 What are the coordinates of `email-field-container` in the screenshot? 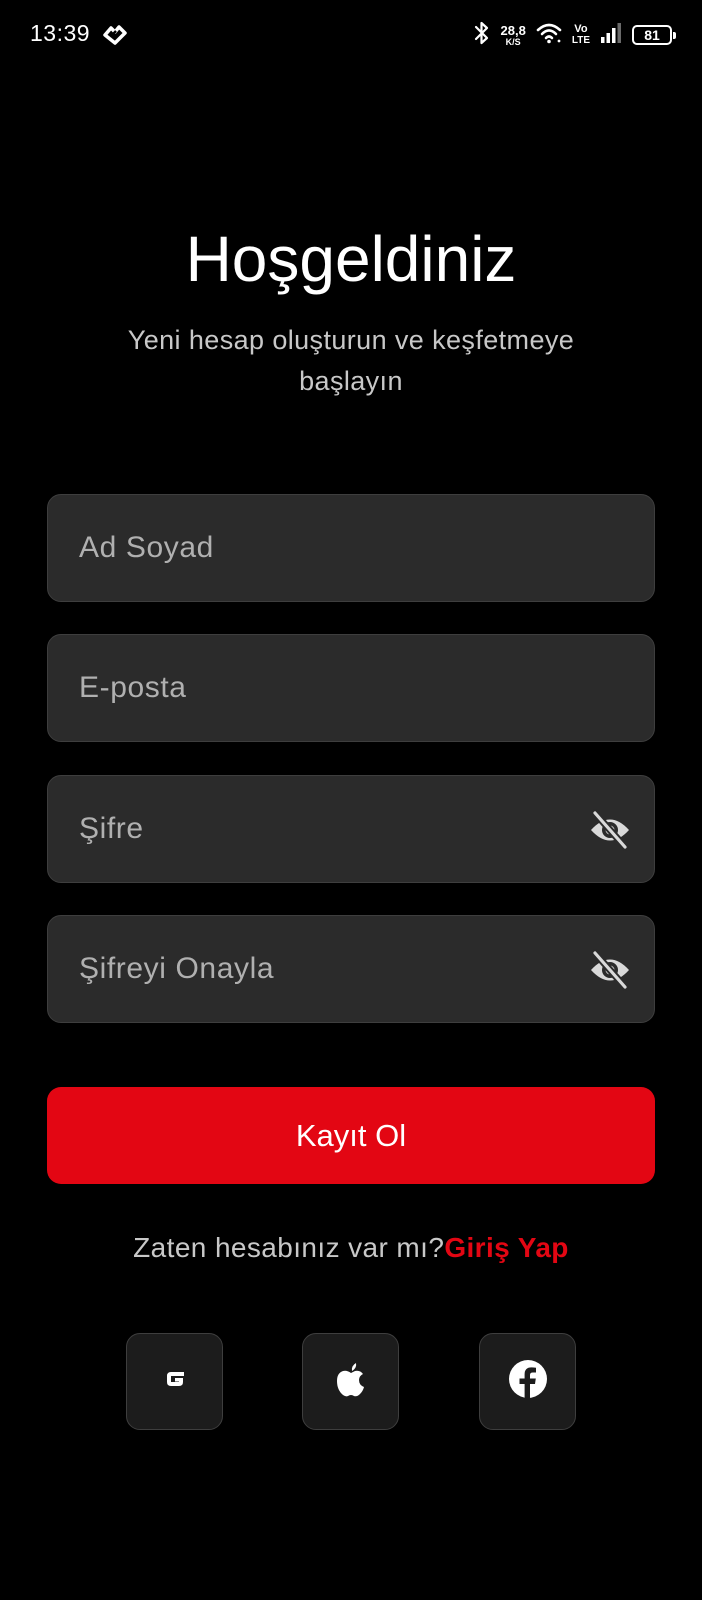 It's located at (351, 688).